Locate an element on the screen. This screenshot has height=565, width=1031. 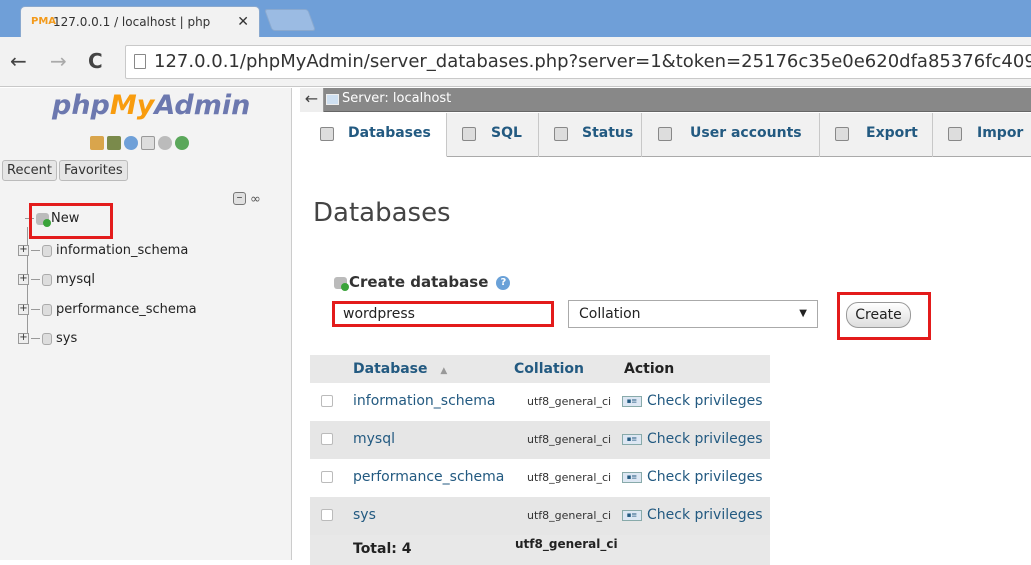
total-collation: utf8_general_ci is located at coordinates (566, 544).